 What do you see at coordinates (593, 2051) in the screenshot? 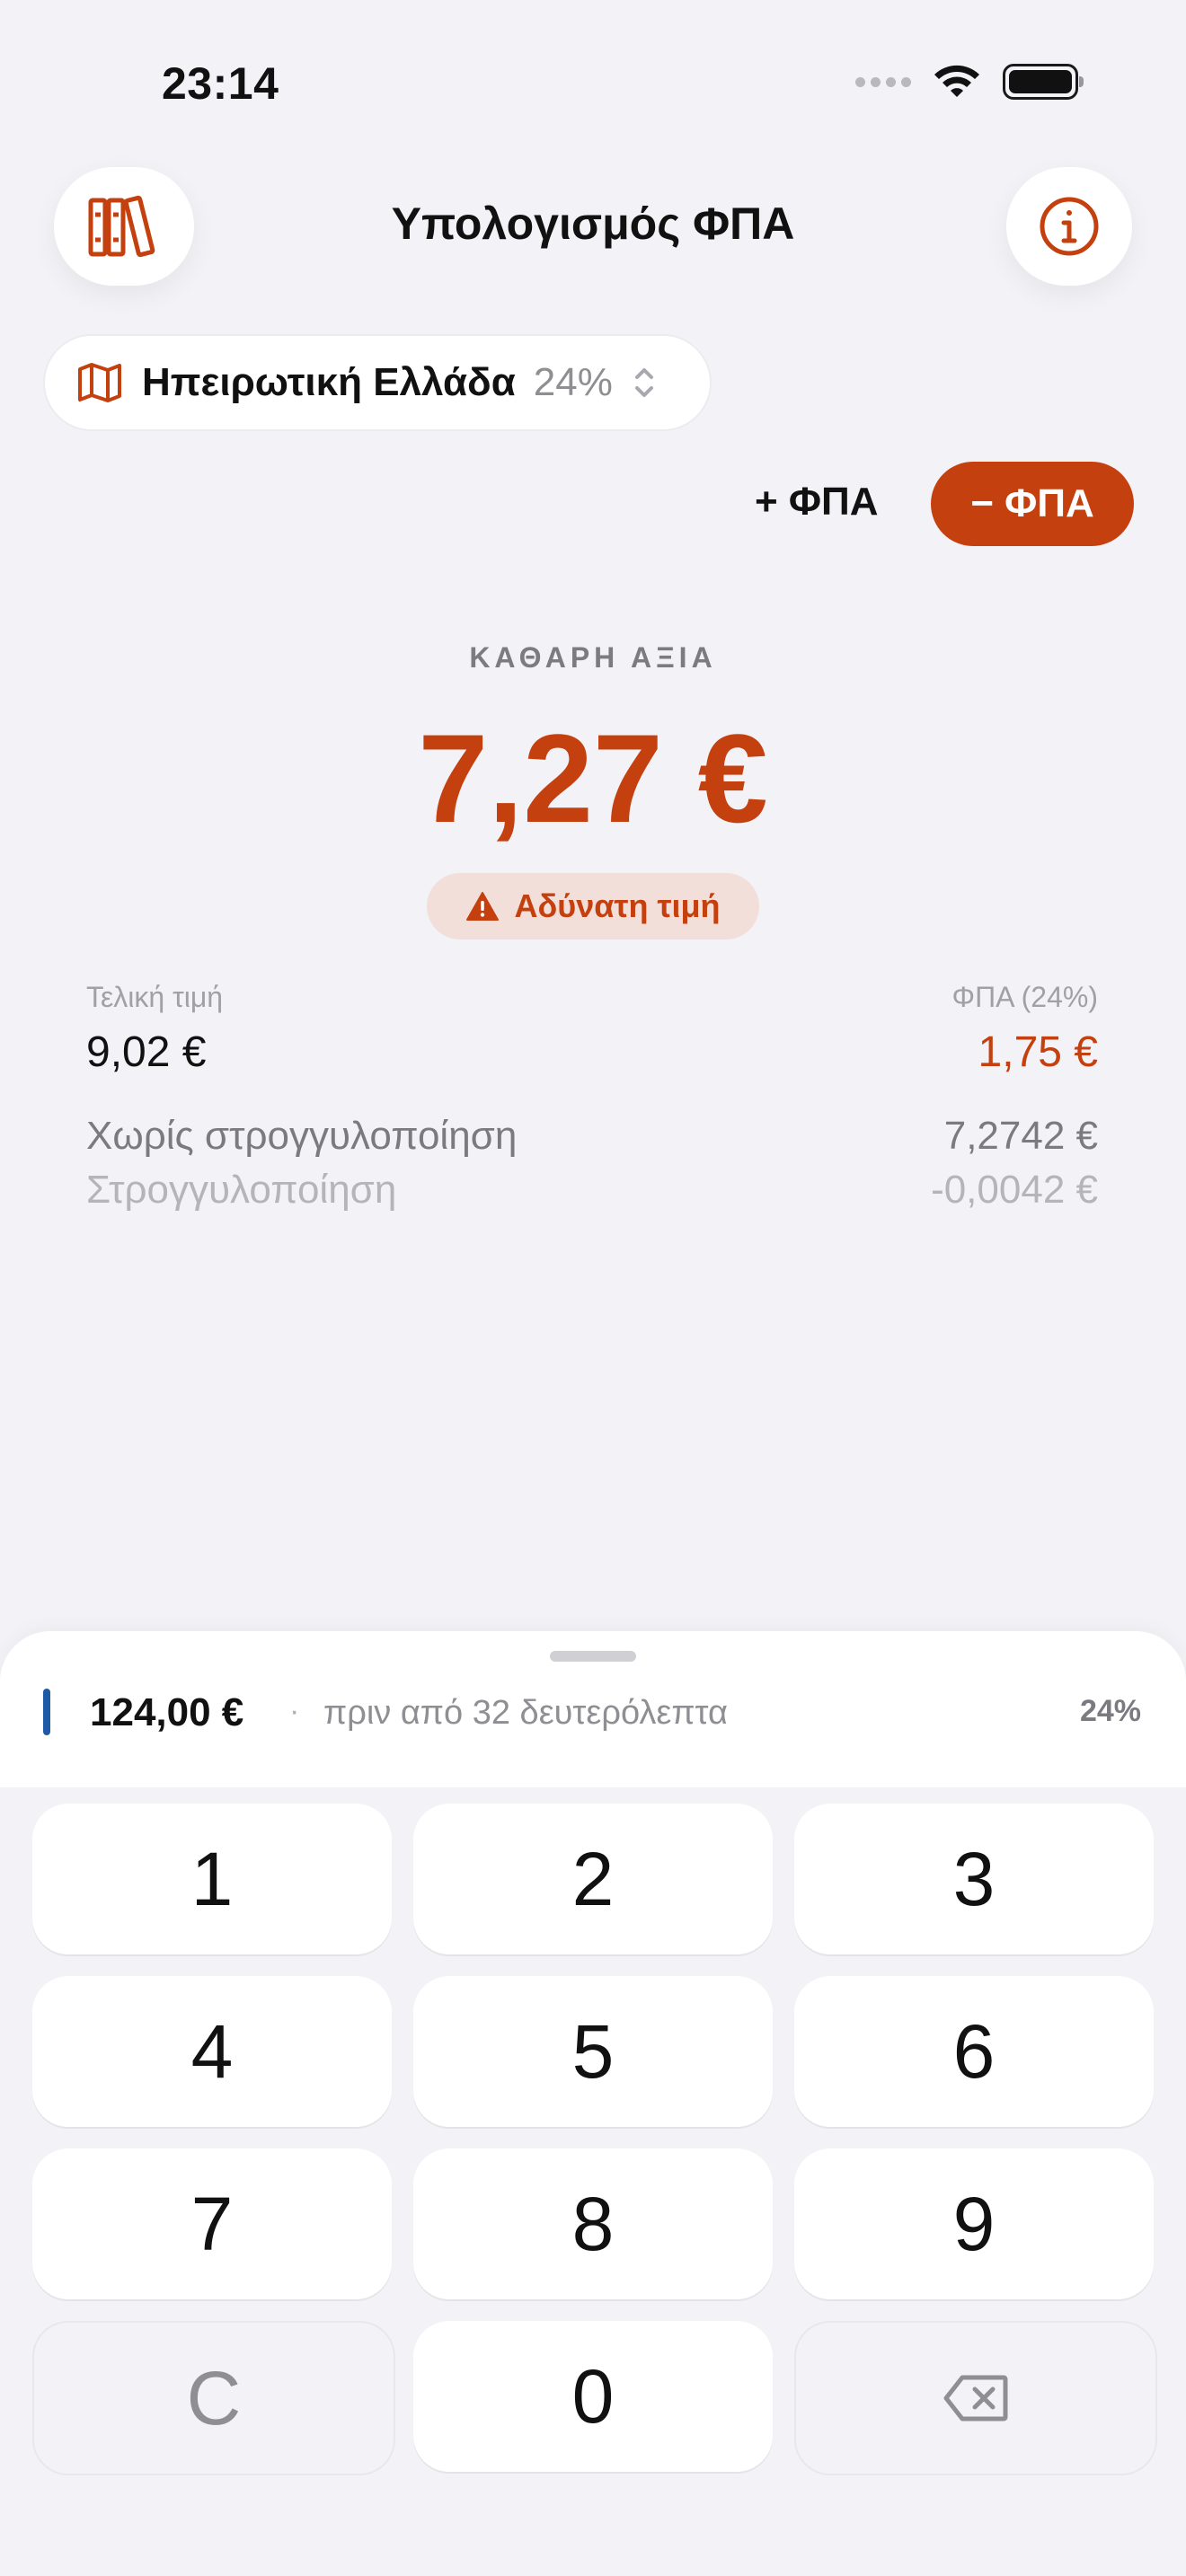
I see `key-5: 5` at bounding box center [593, 2051].